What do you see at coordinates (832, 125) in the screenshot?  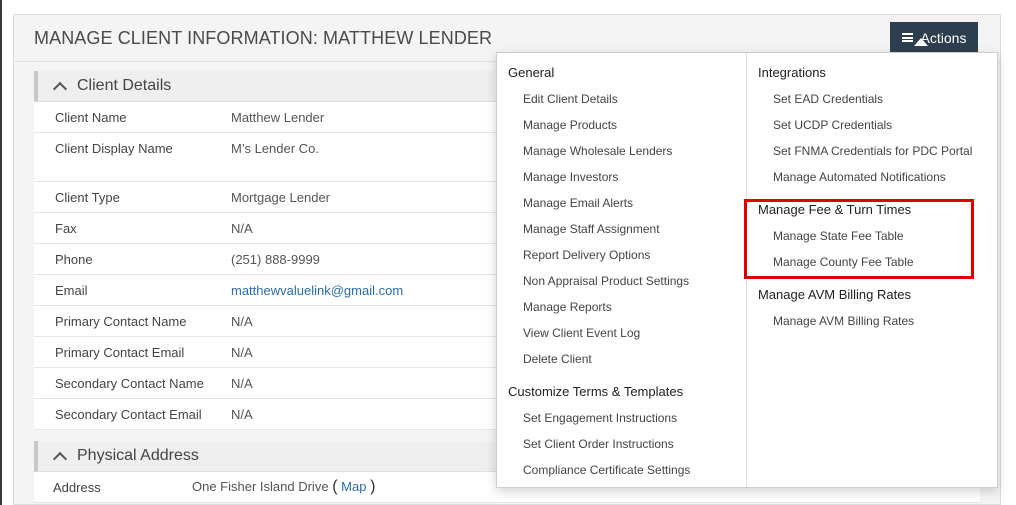 I see `menu-item-set-ucdp-credentials: Set UCDP Credentials` at bounding box center [832, 125].